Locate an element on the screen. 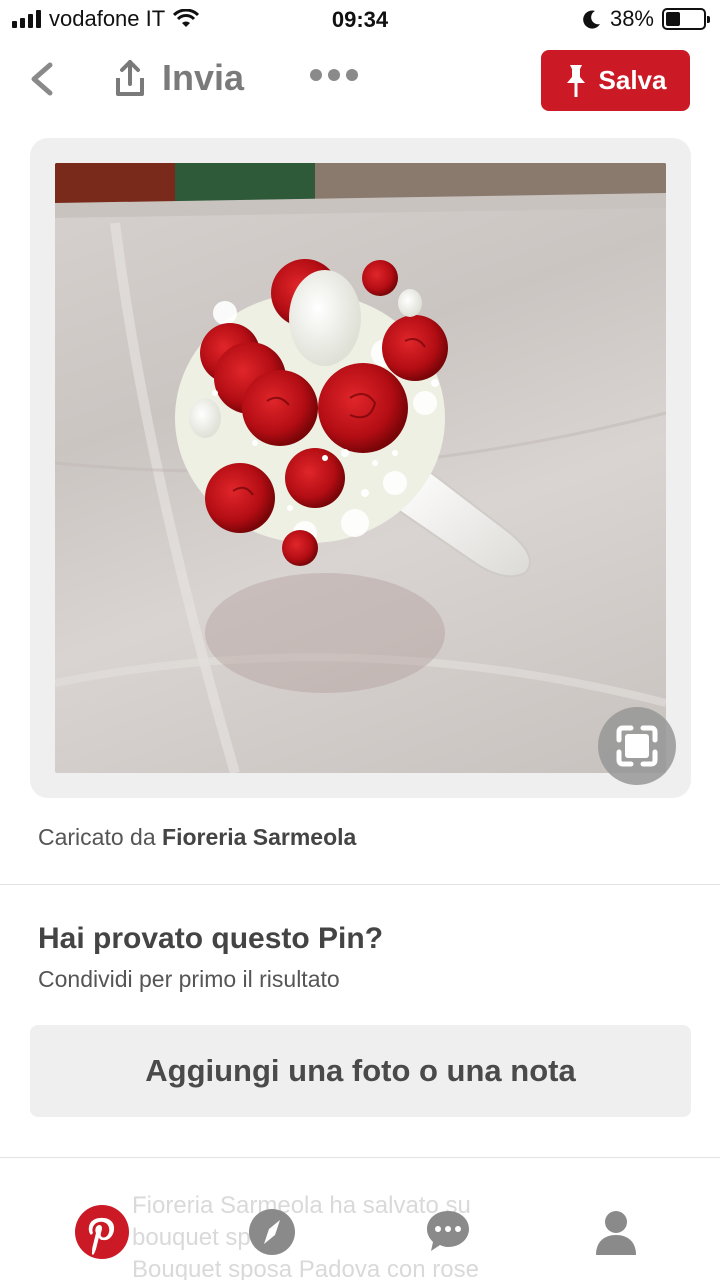 Image resolution: width=720 pixels, height=1280 pixels. save-button: Salva is located at coordinates (615, 80).